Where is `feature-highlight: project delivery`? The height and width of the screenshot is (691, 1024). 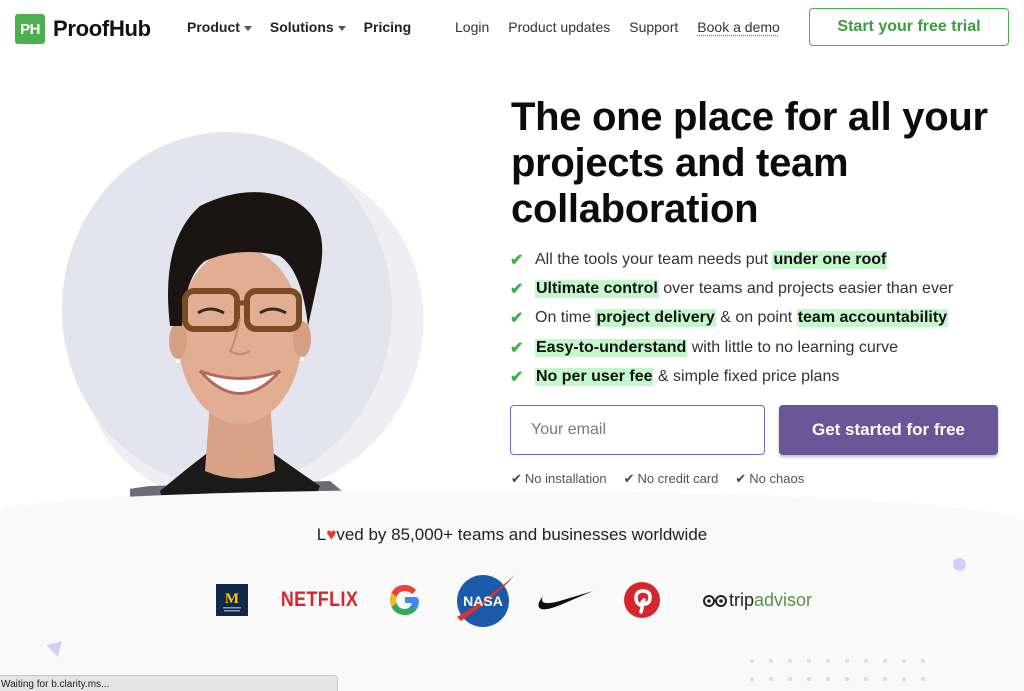
feature-highlight: project delivery is located at coordinates (655, 318).